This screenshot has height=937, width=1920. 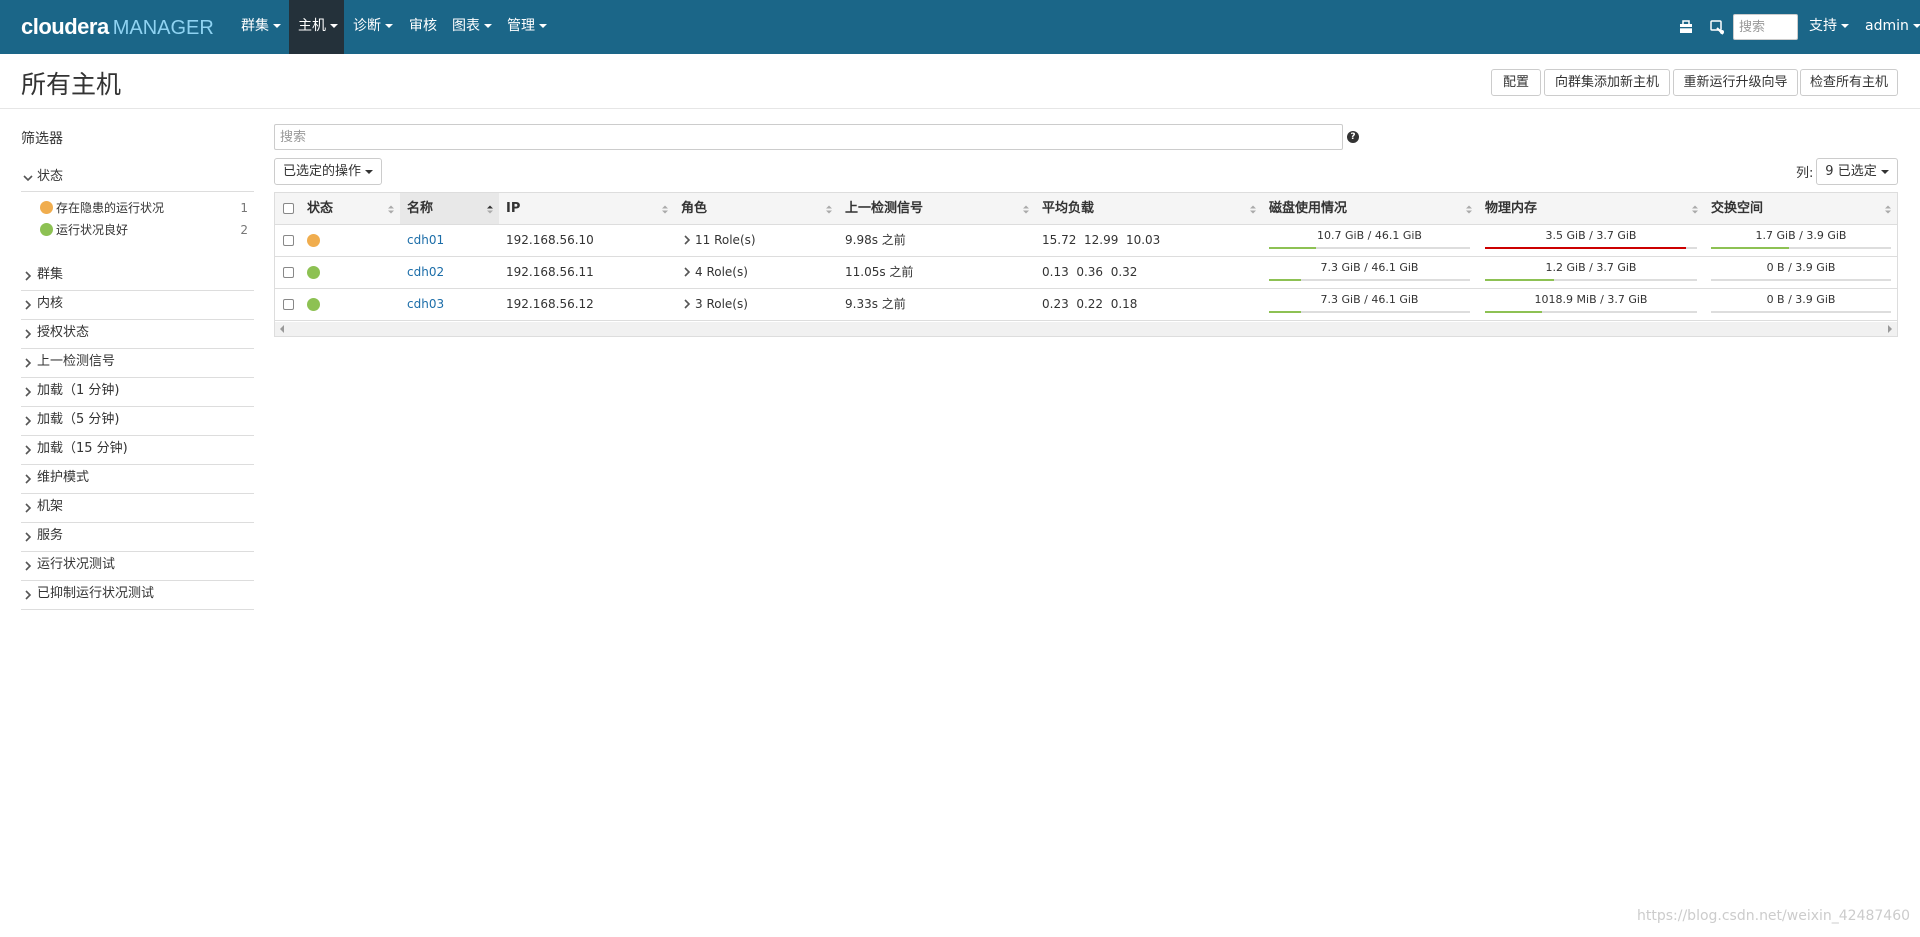 I want to click on global-search-input, so click(x=1765, y=27).